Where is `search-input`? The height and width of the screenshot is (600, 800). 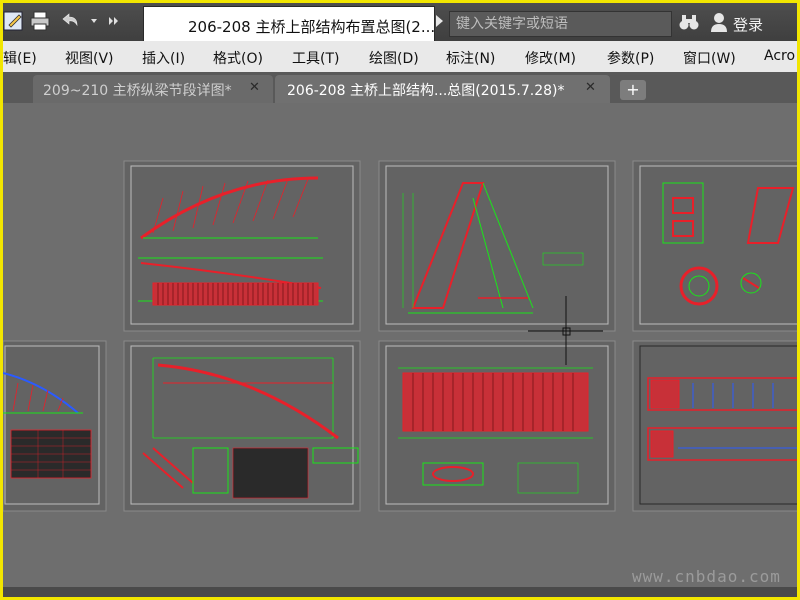 search-input is located at coordinates (560, 24).